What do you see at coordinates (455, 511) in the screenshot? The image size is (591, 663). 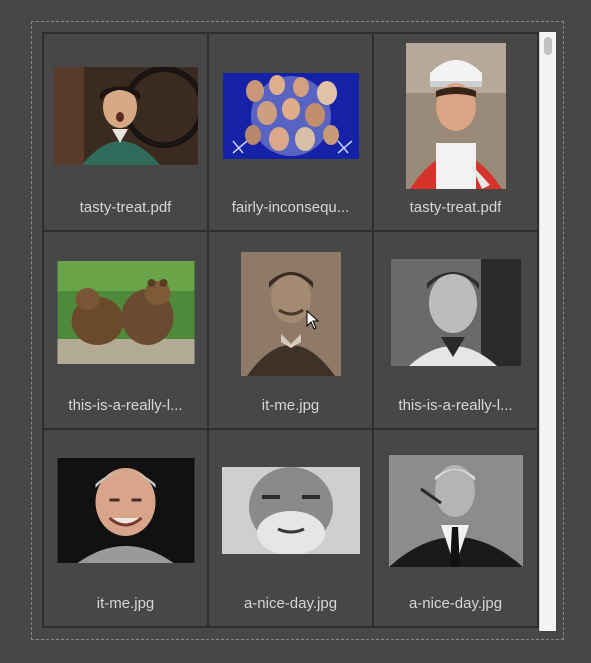 I see `man-suit-photo-icon` at bounding box center [455, 511].